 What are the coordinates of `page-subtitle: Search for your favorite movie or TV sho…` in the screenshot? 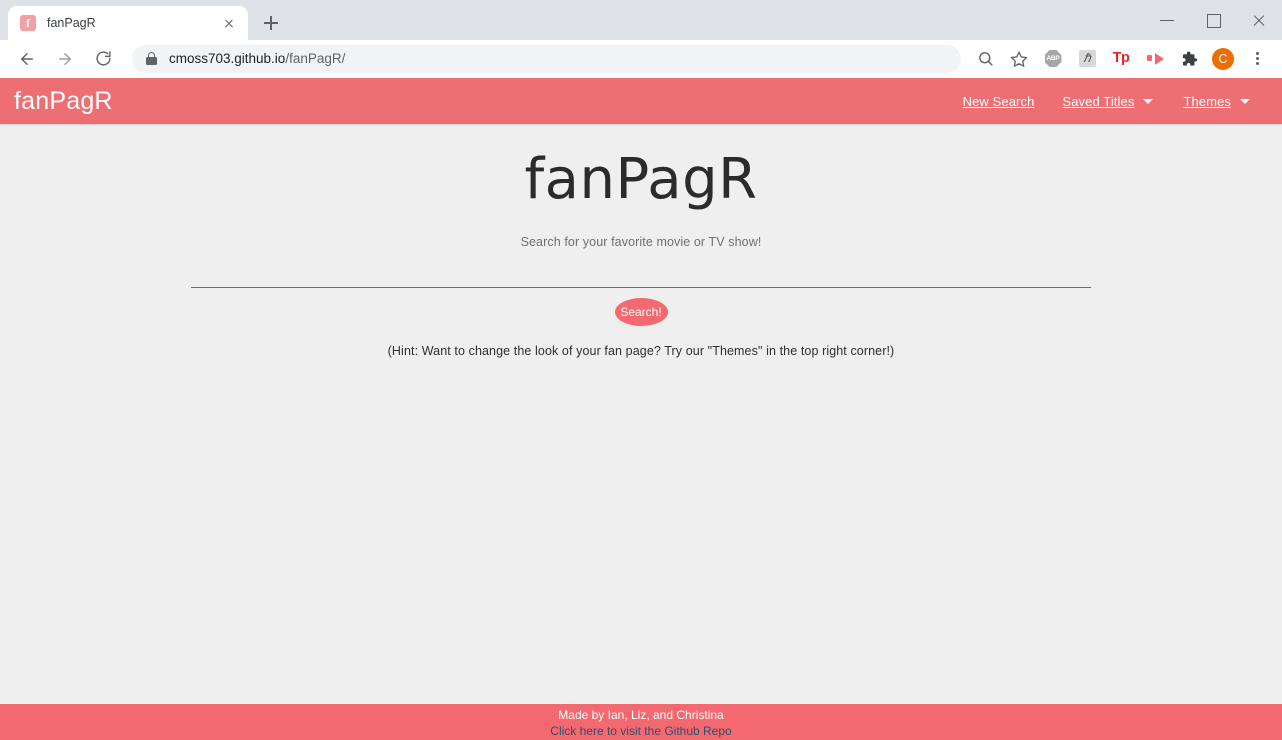 It's located at (641, 242).